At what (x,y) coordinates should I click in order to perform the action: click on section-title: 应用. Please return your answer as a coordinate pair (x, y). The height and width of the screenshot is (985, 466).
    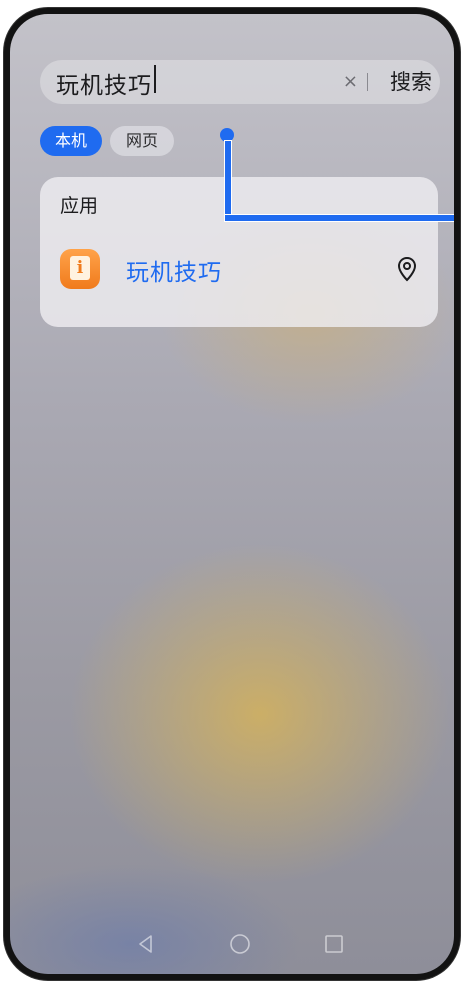
    Looking at the image, I should click on (79, 206).